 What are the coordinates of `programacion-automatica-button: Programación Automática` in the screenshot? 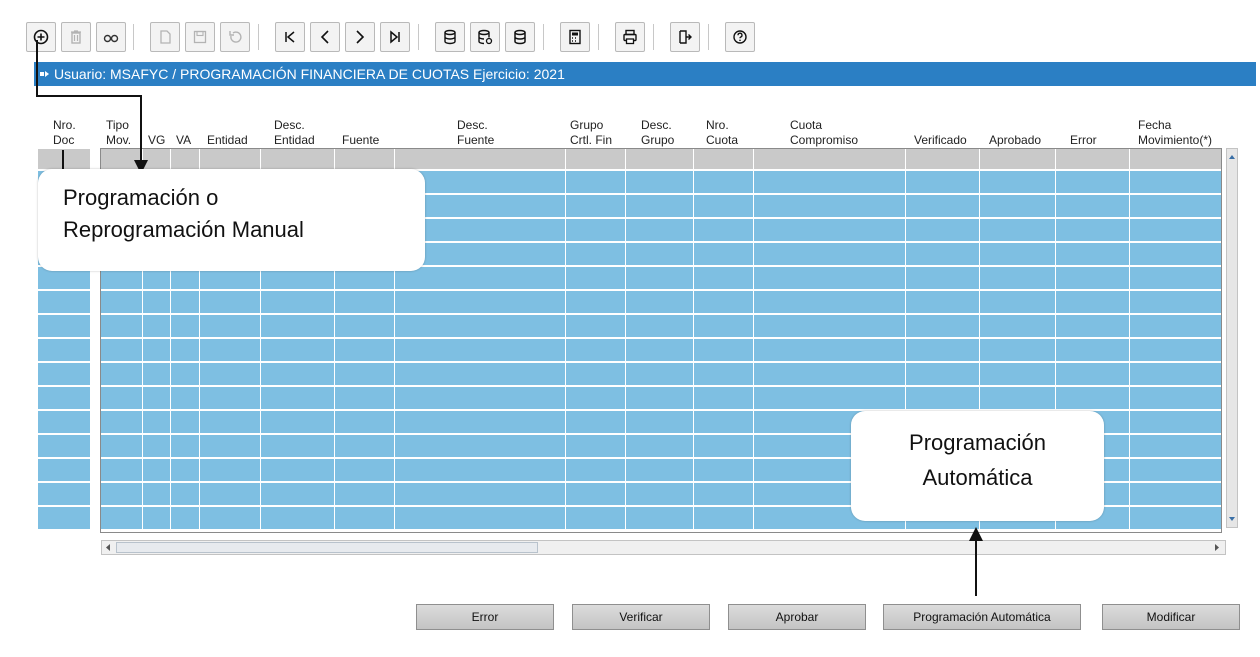 It's located at (982, 617).